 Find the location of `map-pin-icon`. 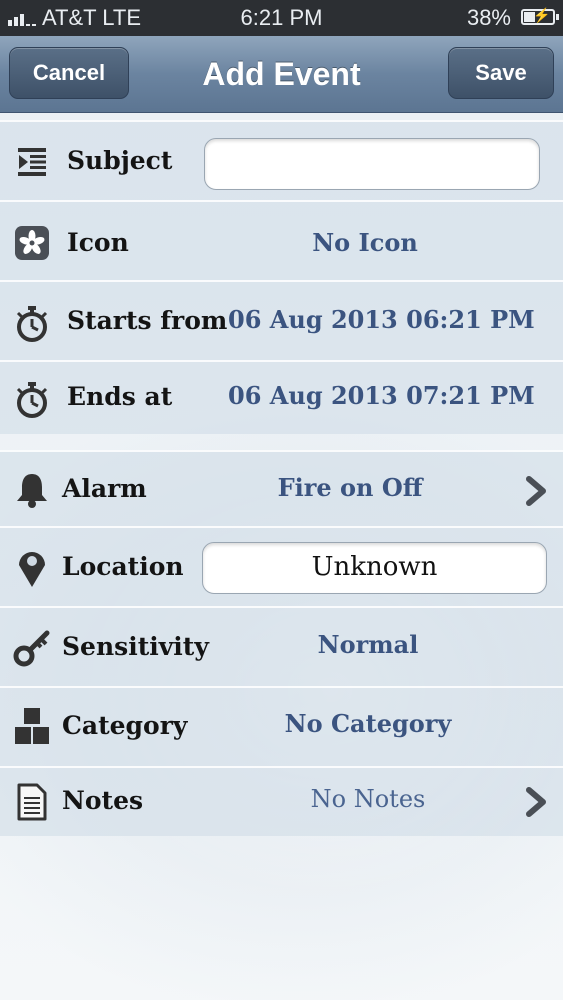

map-pin-icon is located at coordinates (32, 568).